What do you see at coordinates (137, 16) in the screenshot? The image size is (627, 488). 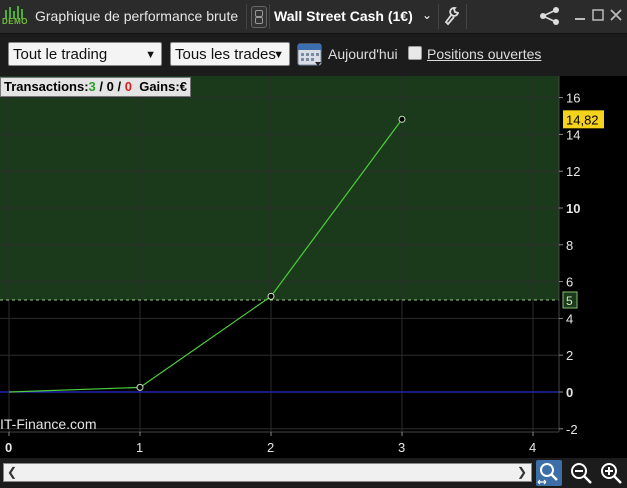 I see `window-title: Graphique de performance brute` at bounding box center [137, 16].